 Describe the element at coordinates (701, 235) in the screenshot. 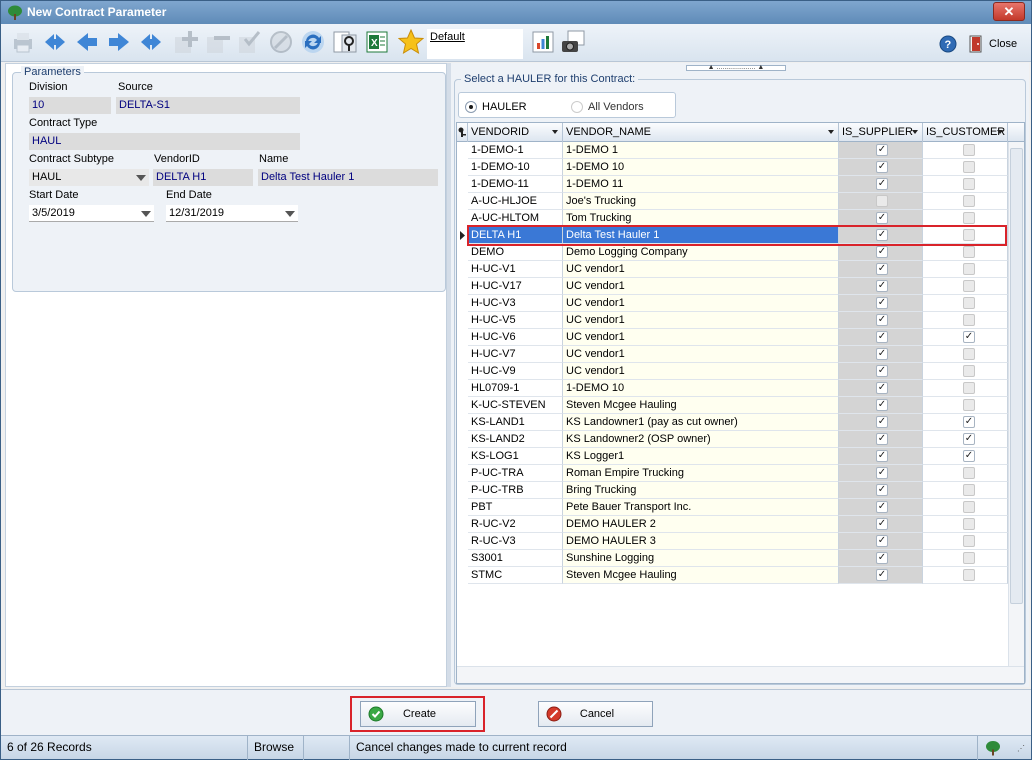

I see `vendor-name-cell: Delta Test Hauler 1` at that location.